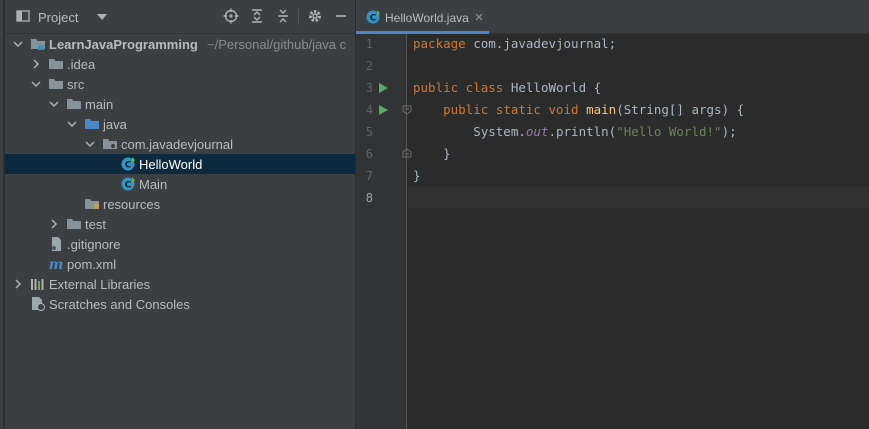  I want to click on tree-item-label: LearnJavaProgramming, so click(123, 44).